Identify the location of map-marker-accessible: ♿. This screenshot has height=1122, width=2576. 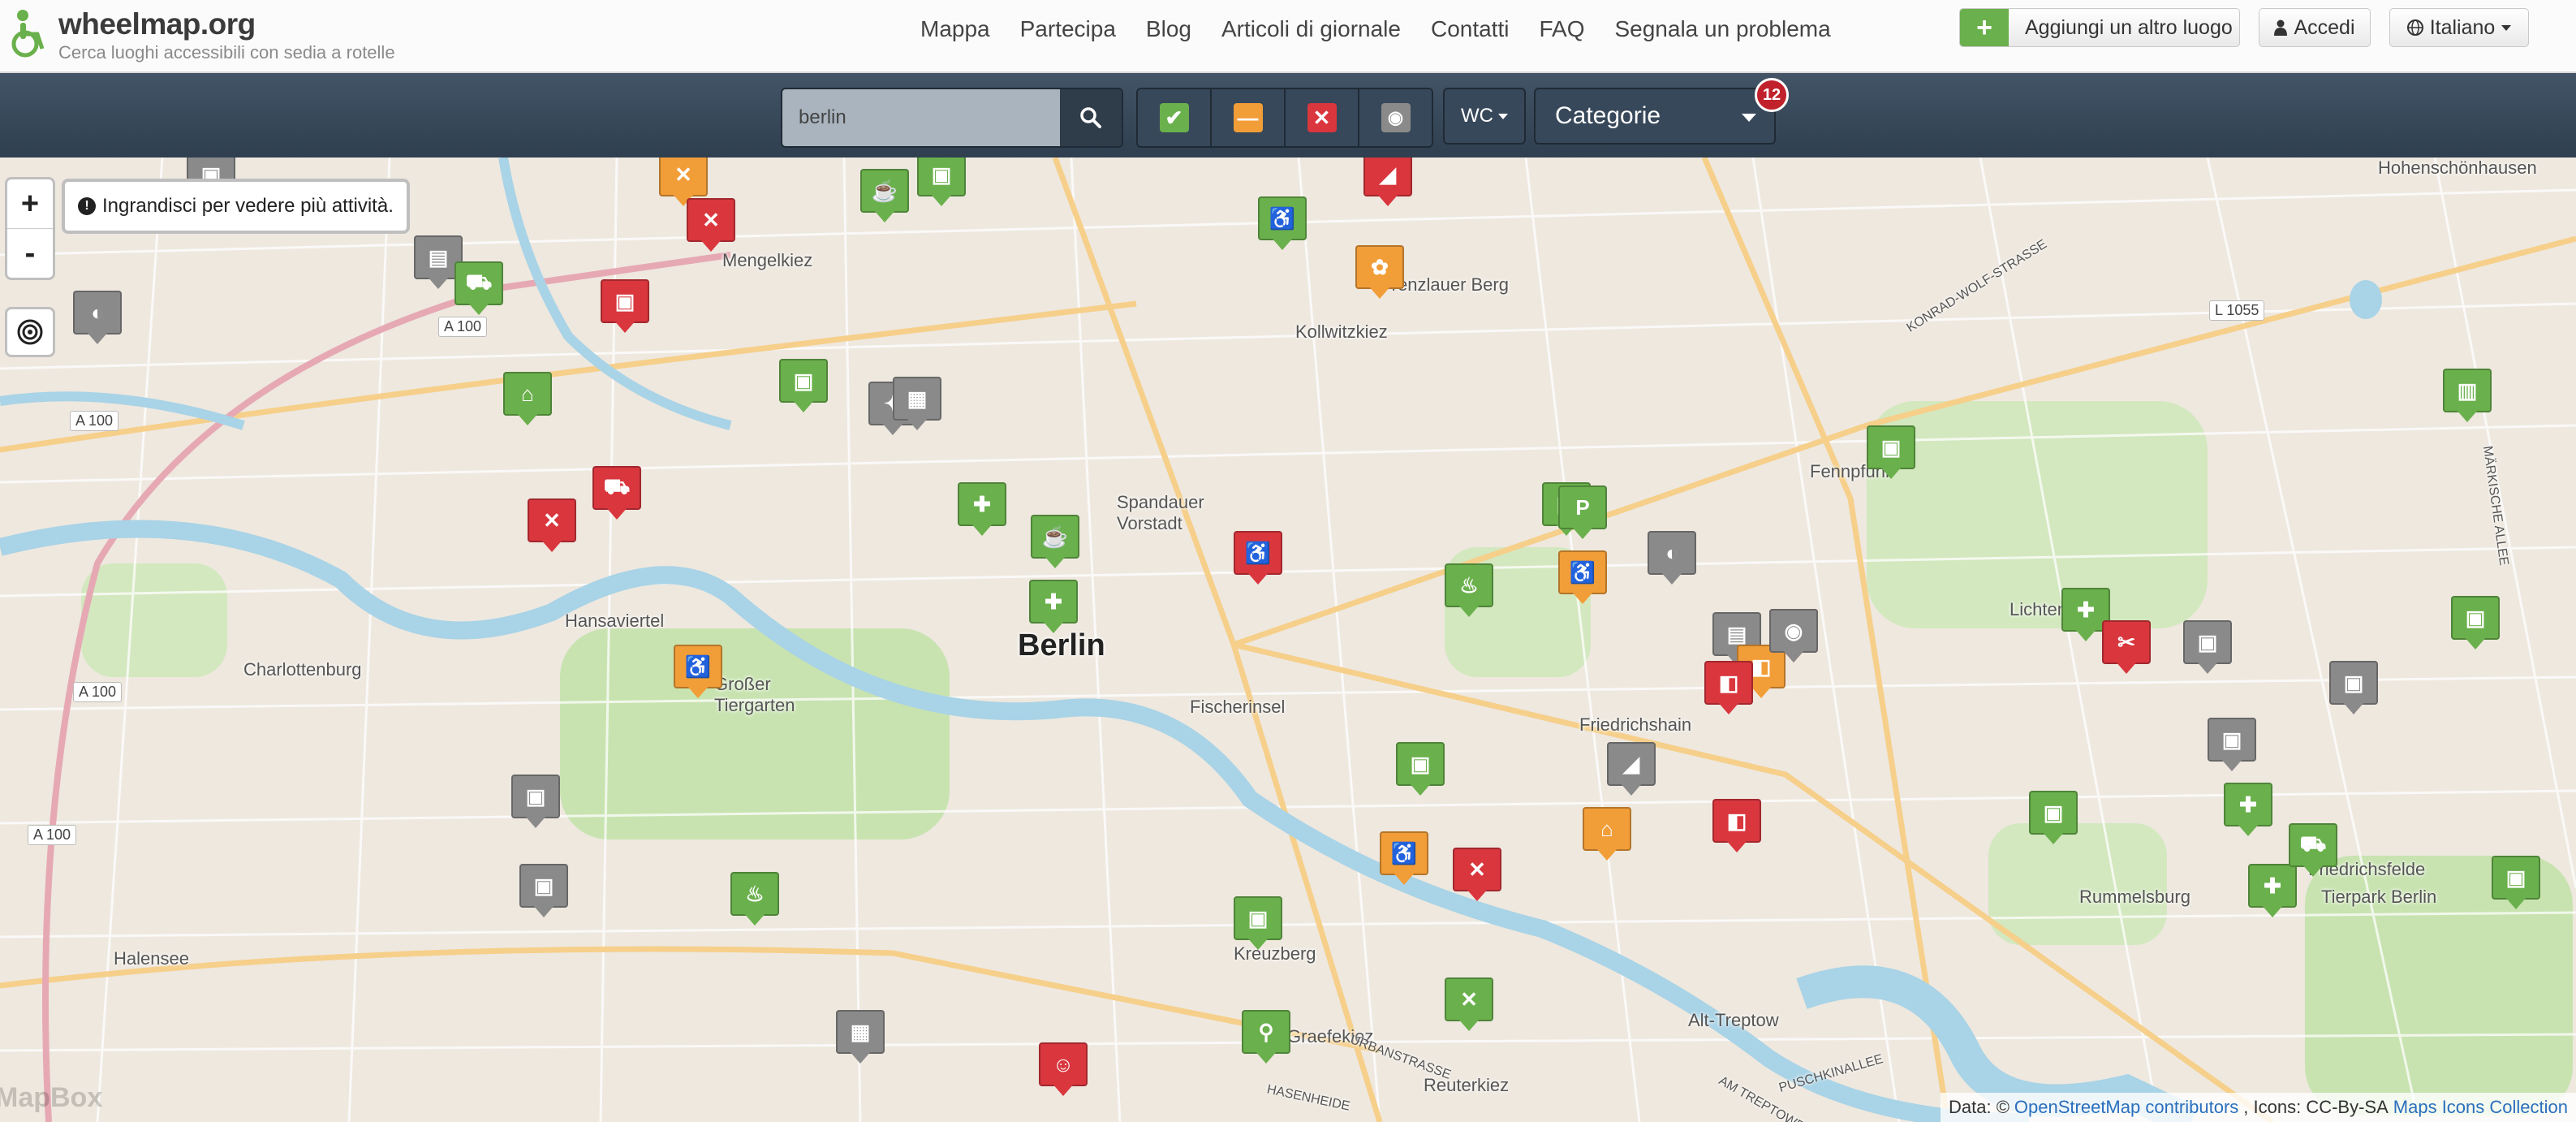
(1283, 224).